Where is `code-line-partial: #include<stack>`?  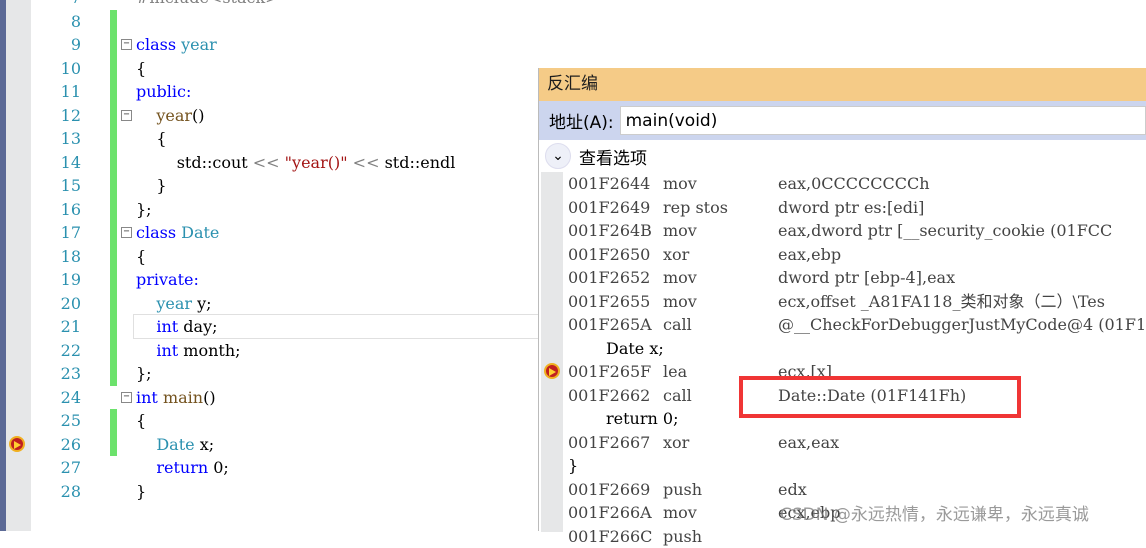 code-line-partial: #include<stack> is located at coordinates (207, 5).